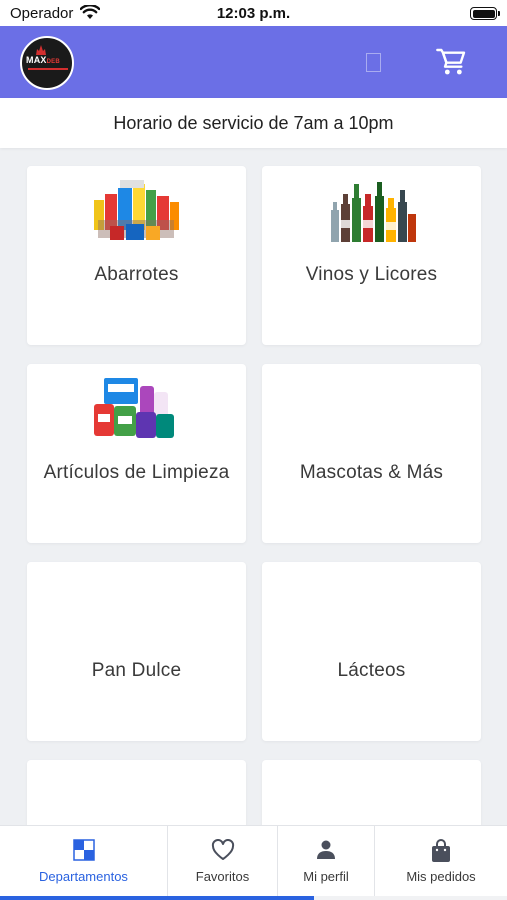 This screenshot has height=900, width=507. I want to click on header-placeholder-icon, so click(373, 62).